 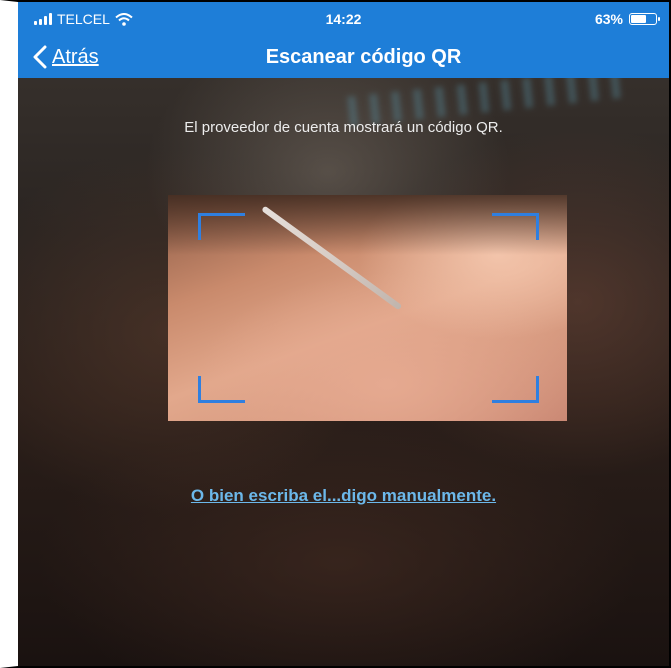 I want to click on frame-corner-top-right, so click(x=515, y=226).